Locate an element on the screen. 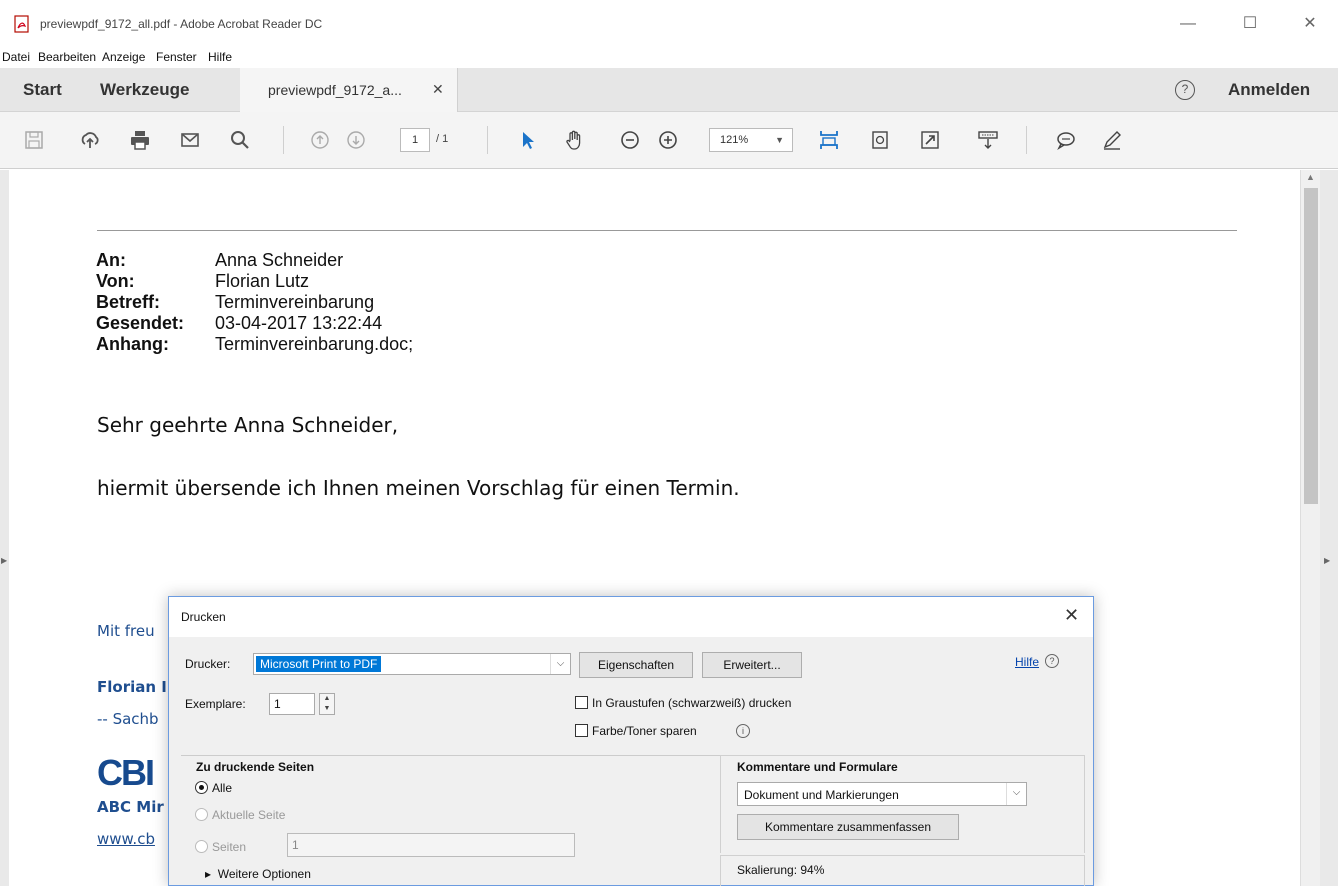  page-total-label: / 1 is located at coordinates (442, 139).